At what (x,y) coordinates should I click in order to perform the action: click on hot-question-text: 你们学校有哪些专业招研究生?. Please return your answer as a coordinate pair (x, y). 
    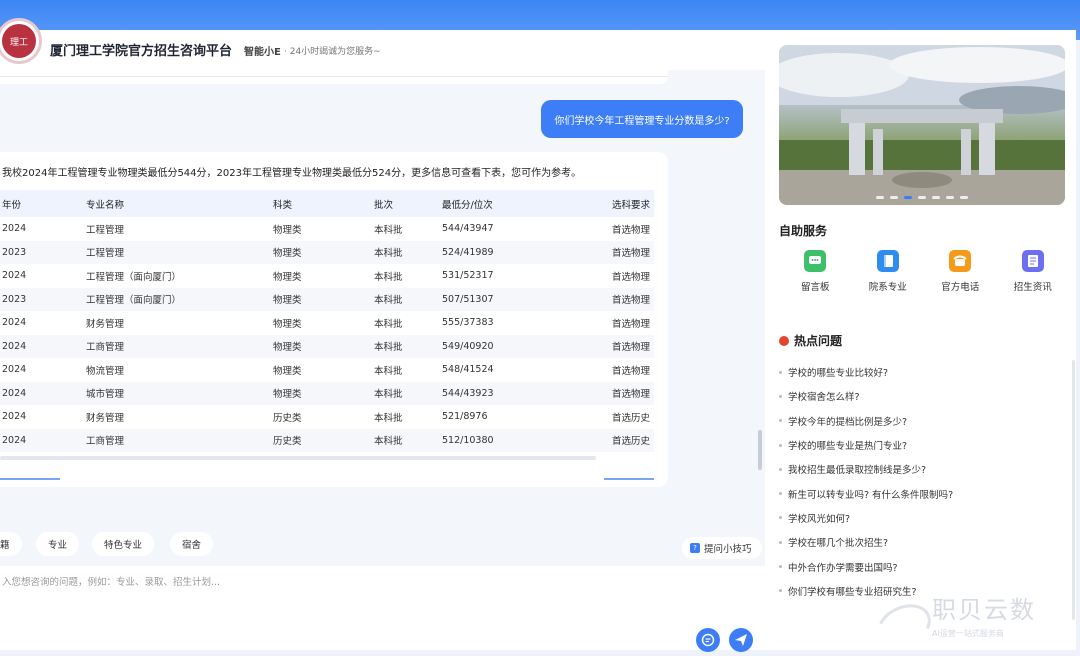
    Looking at the image, I should click on (852, 592).